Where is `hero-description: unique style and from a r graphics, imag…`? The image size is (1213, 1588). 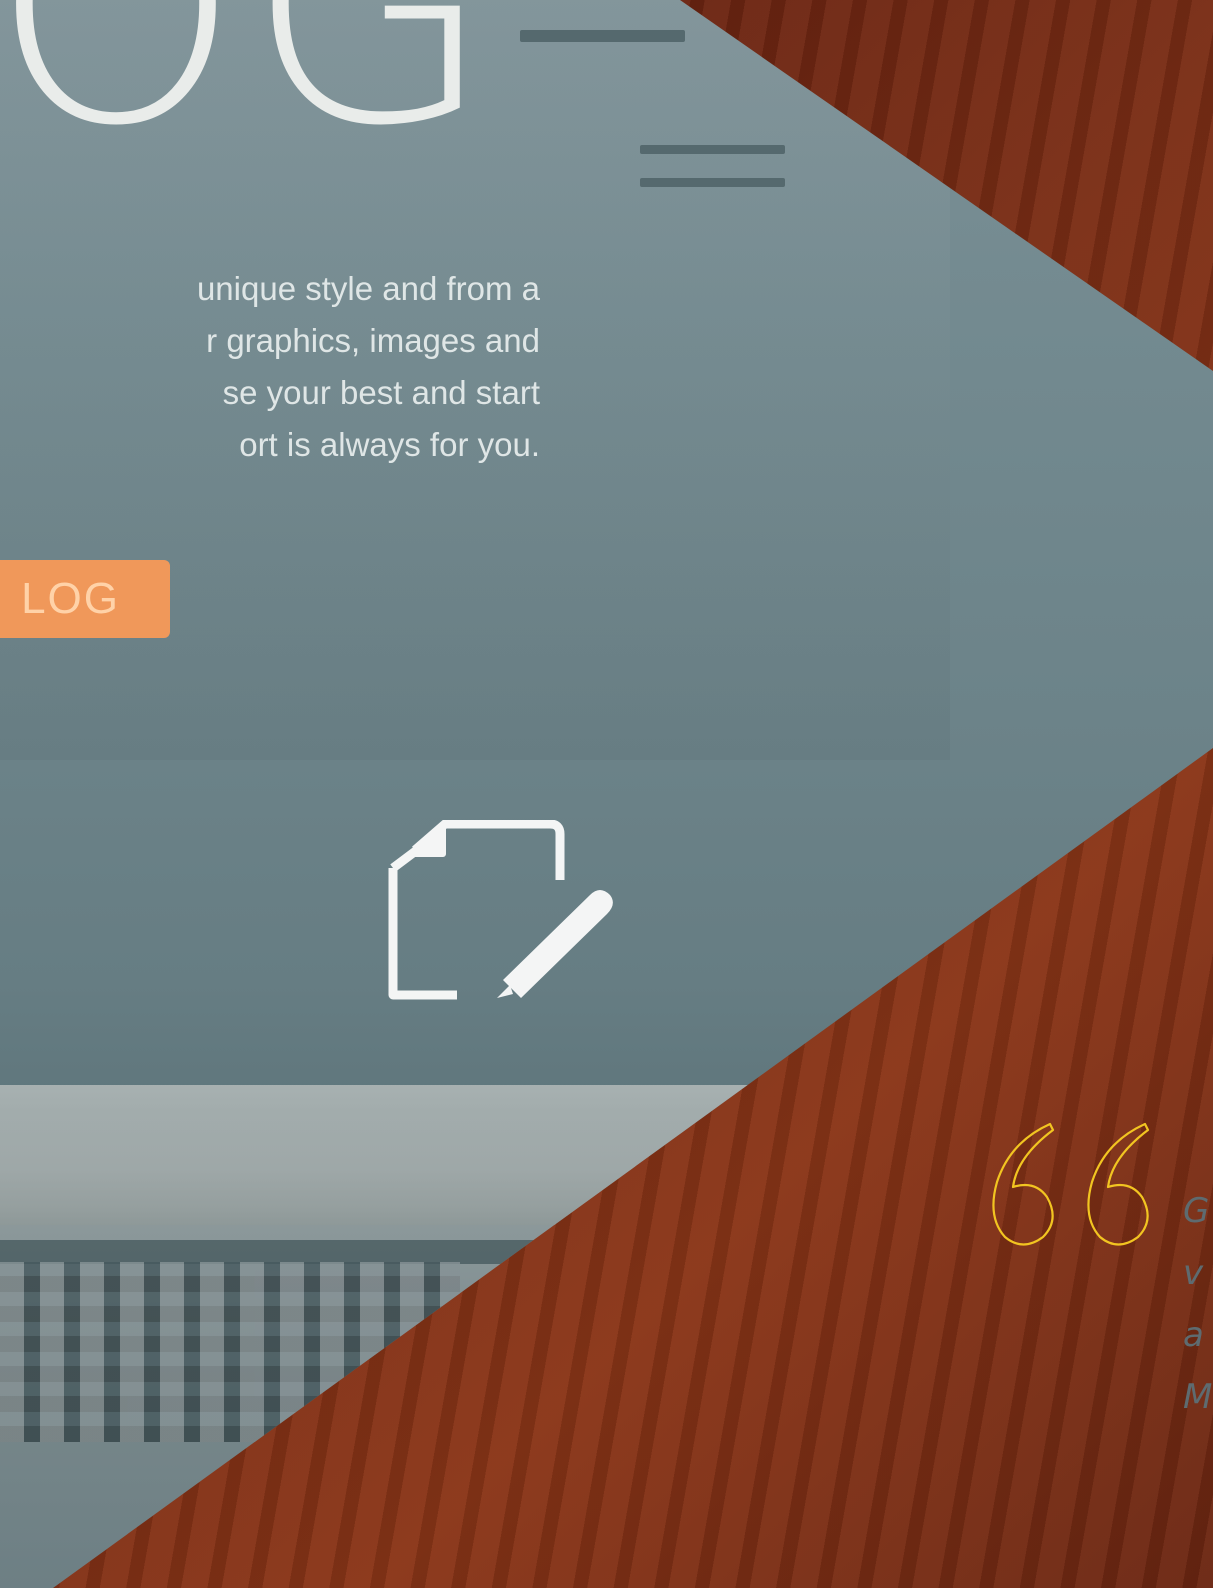
hero-description: unique style and from a r graphics, imag… is located at coordinates (270, 367).